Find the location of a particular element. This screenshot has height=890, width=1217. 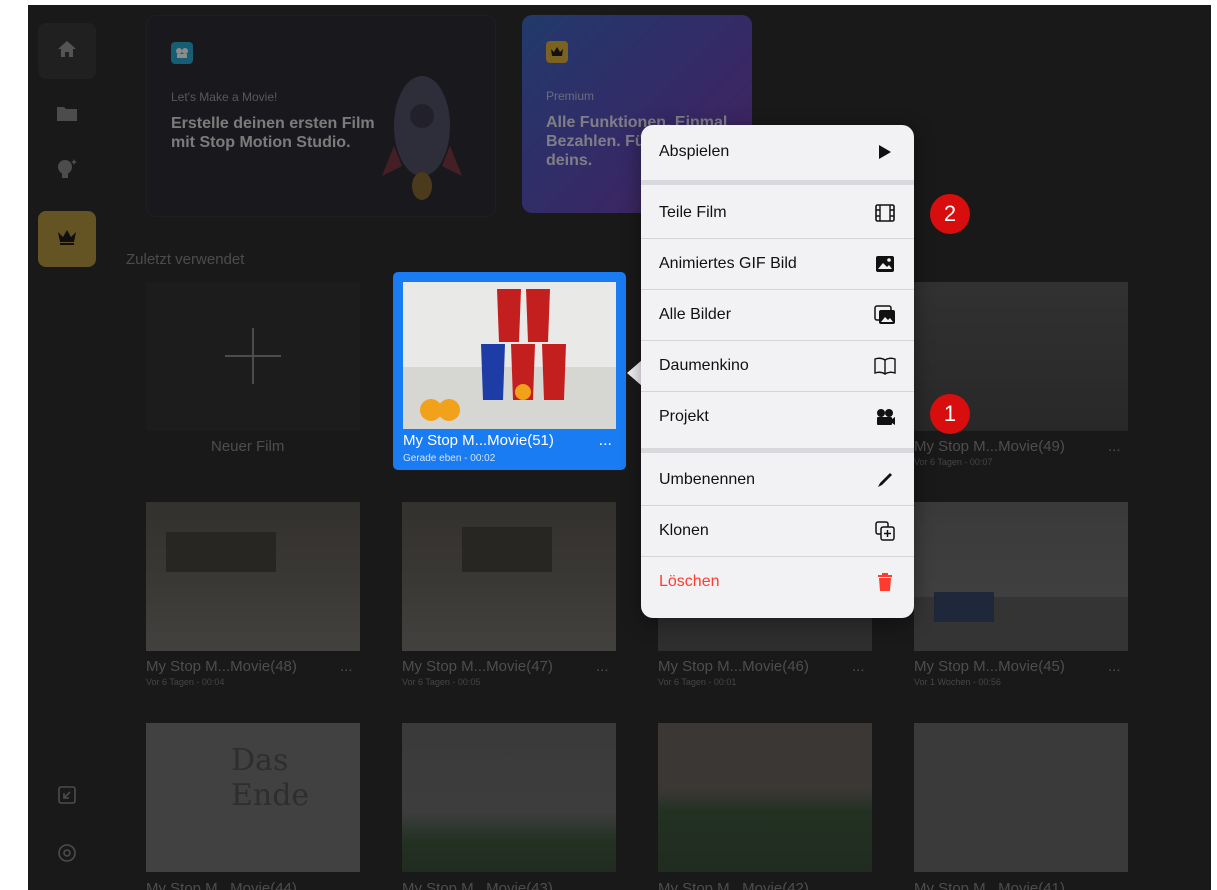

menu-item-clone: Klonen is located at coordinates (777, 531).